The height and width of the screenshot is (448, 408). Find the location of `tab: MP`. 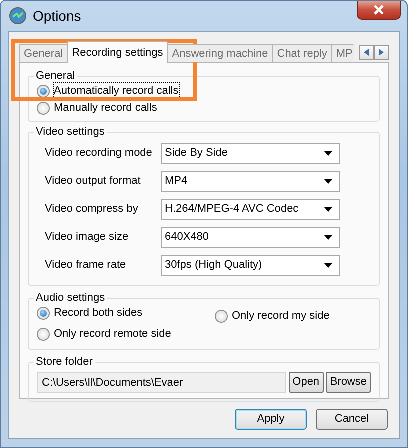

tab: MP is located at coordinates (342, 53).